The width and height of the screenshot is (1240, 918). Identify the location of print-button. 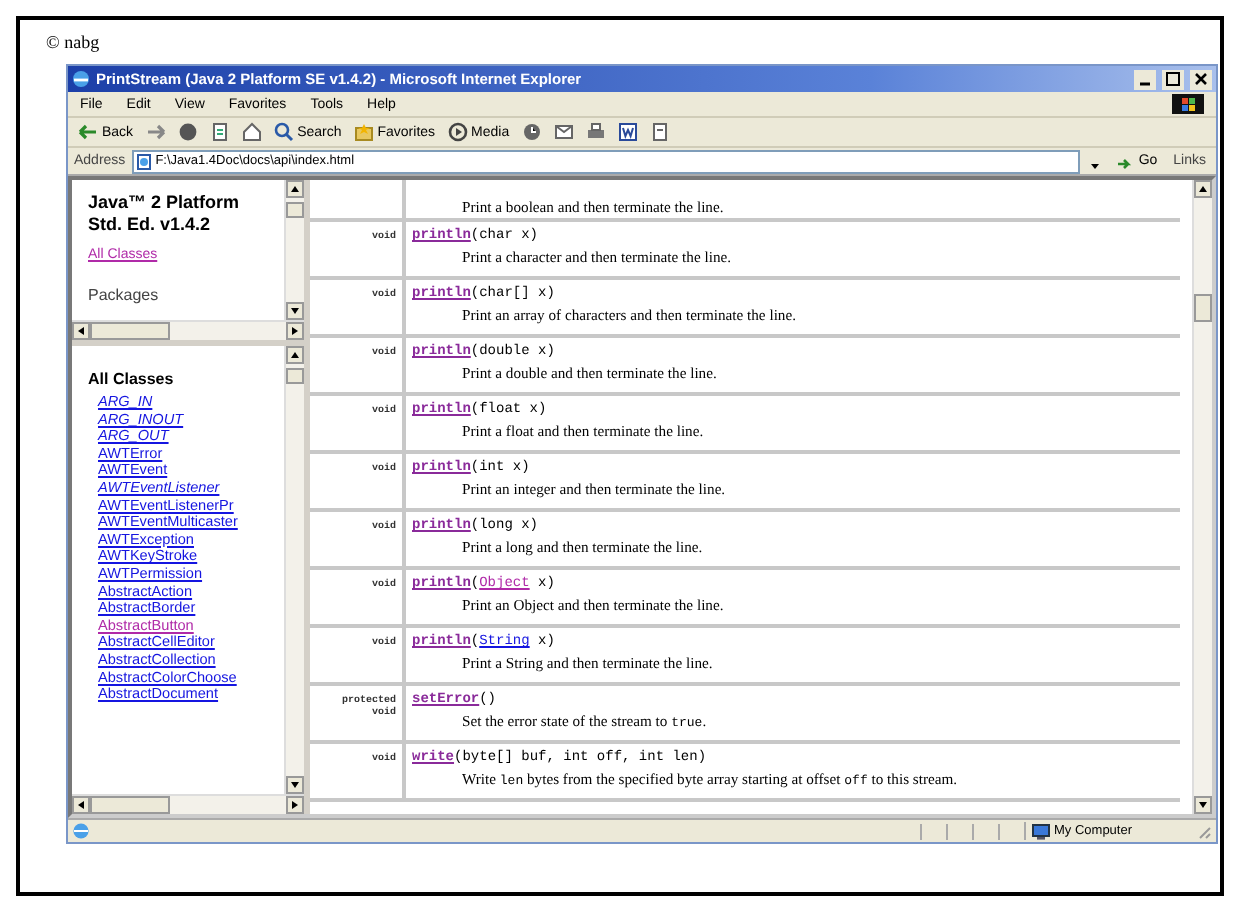
(595, 132).